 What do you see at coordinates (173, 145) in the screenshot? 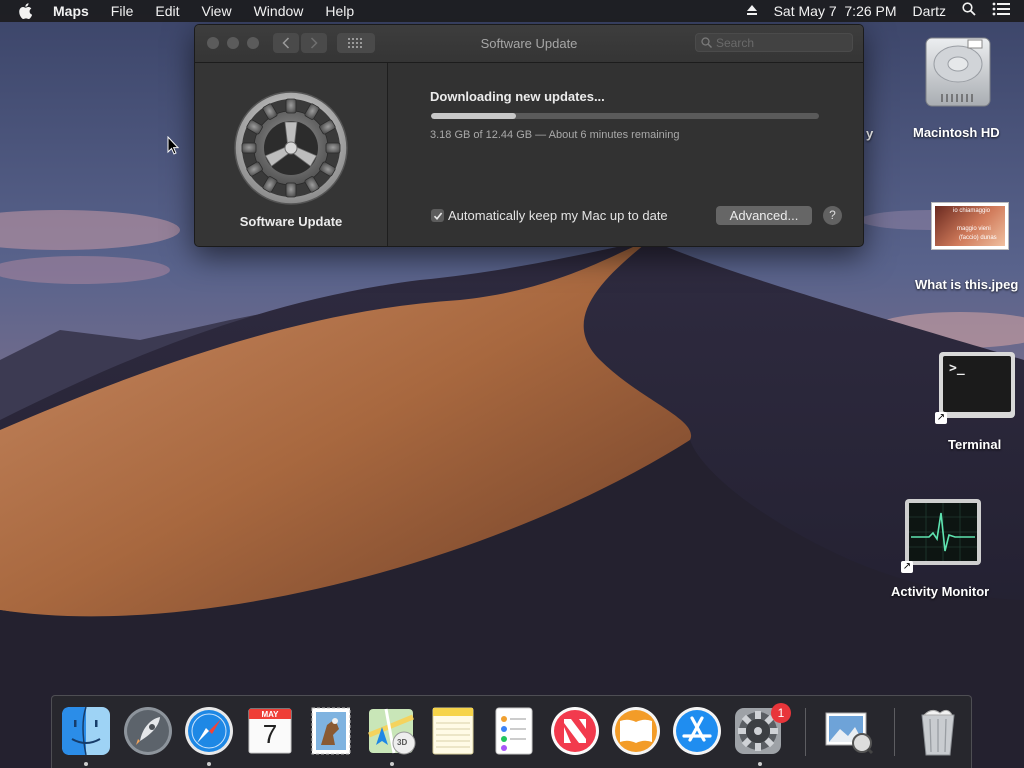
I see `mouse-cursor-icon` at bounding box center [173, 145].